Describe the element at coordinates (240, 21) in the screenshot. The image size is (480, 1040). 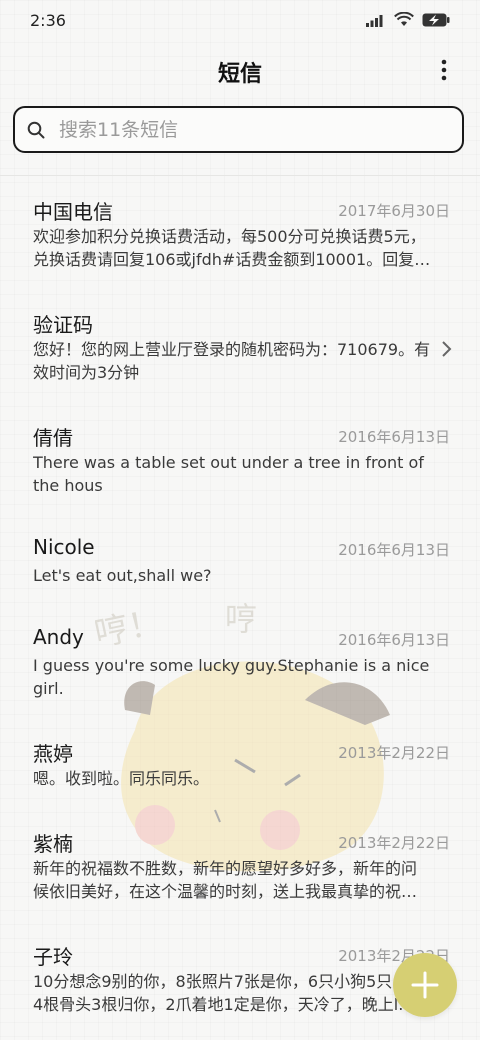
I see `status-bar: 2:36` at that location.